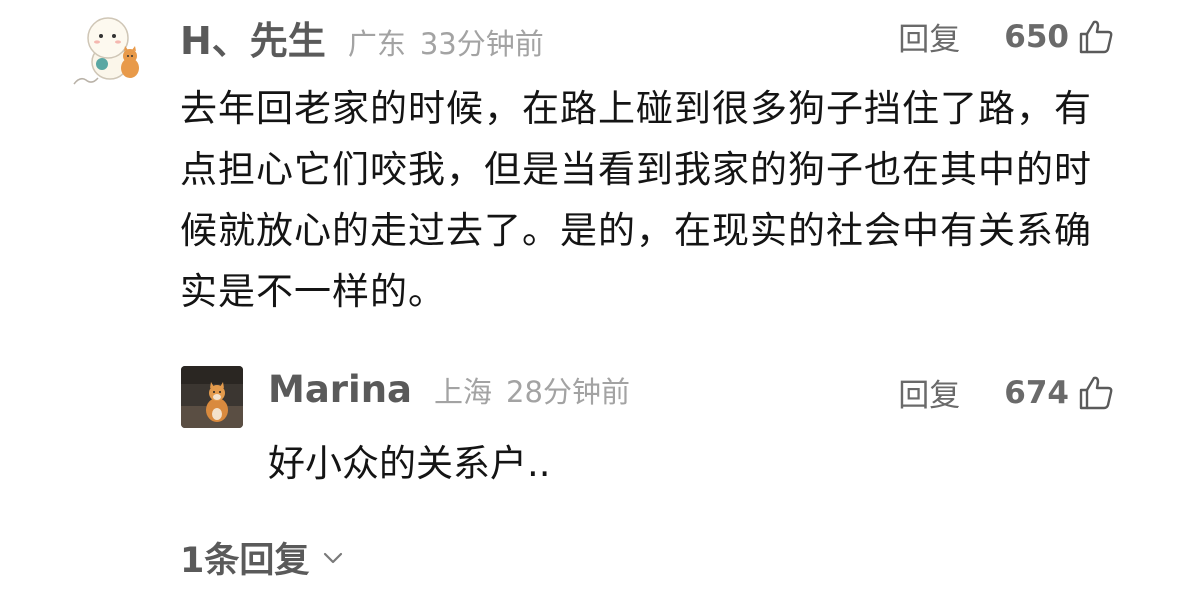 Image resolution: width=1179 pixels, height=614 pixels. What do you see at coordinates (376, 44) in the screenshot?
I see `location: 广东` at bounding box center [376, 44].